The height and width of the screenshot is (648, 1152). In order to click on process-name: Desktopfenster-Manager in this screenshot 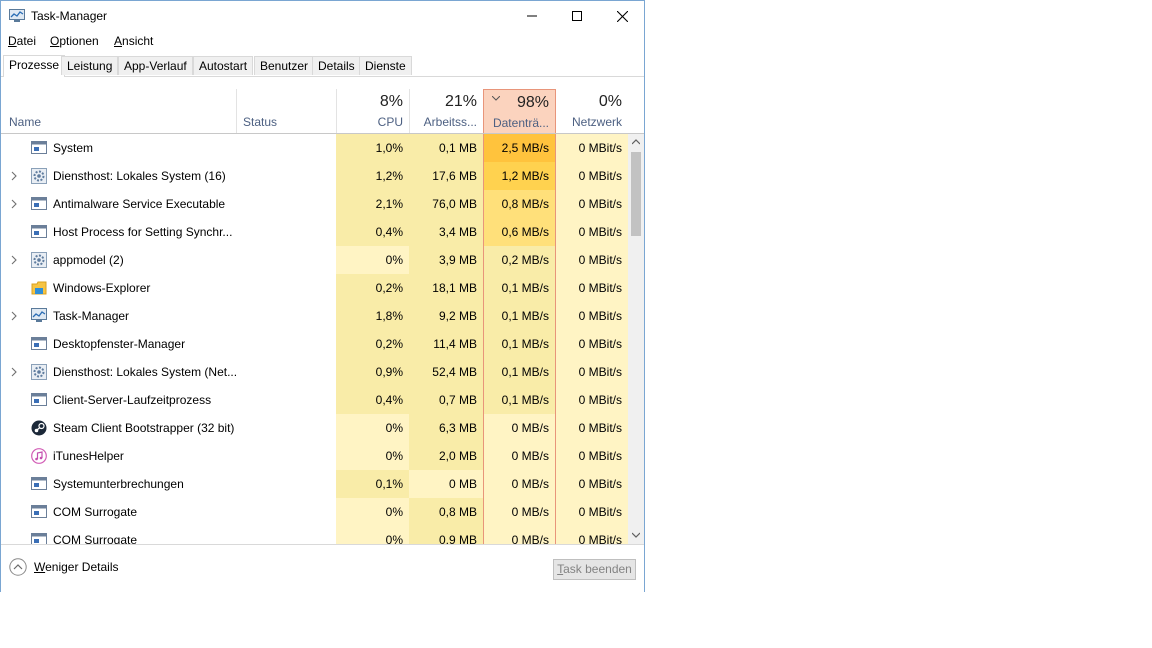, I will do `click(119, 344)`.